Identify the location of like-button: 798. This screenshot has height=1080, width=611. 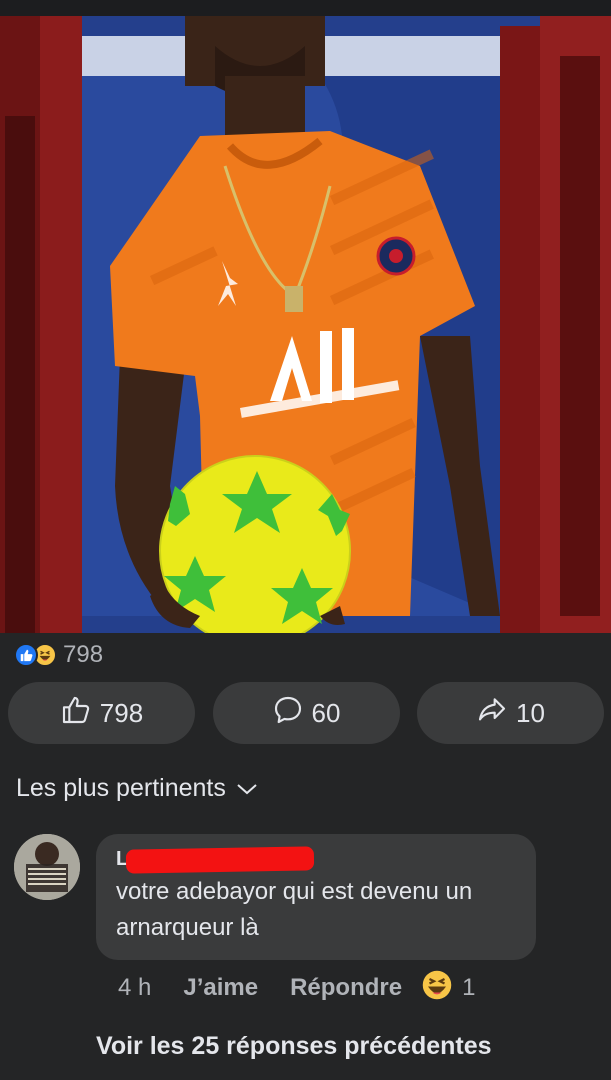
(101, 713).